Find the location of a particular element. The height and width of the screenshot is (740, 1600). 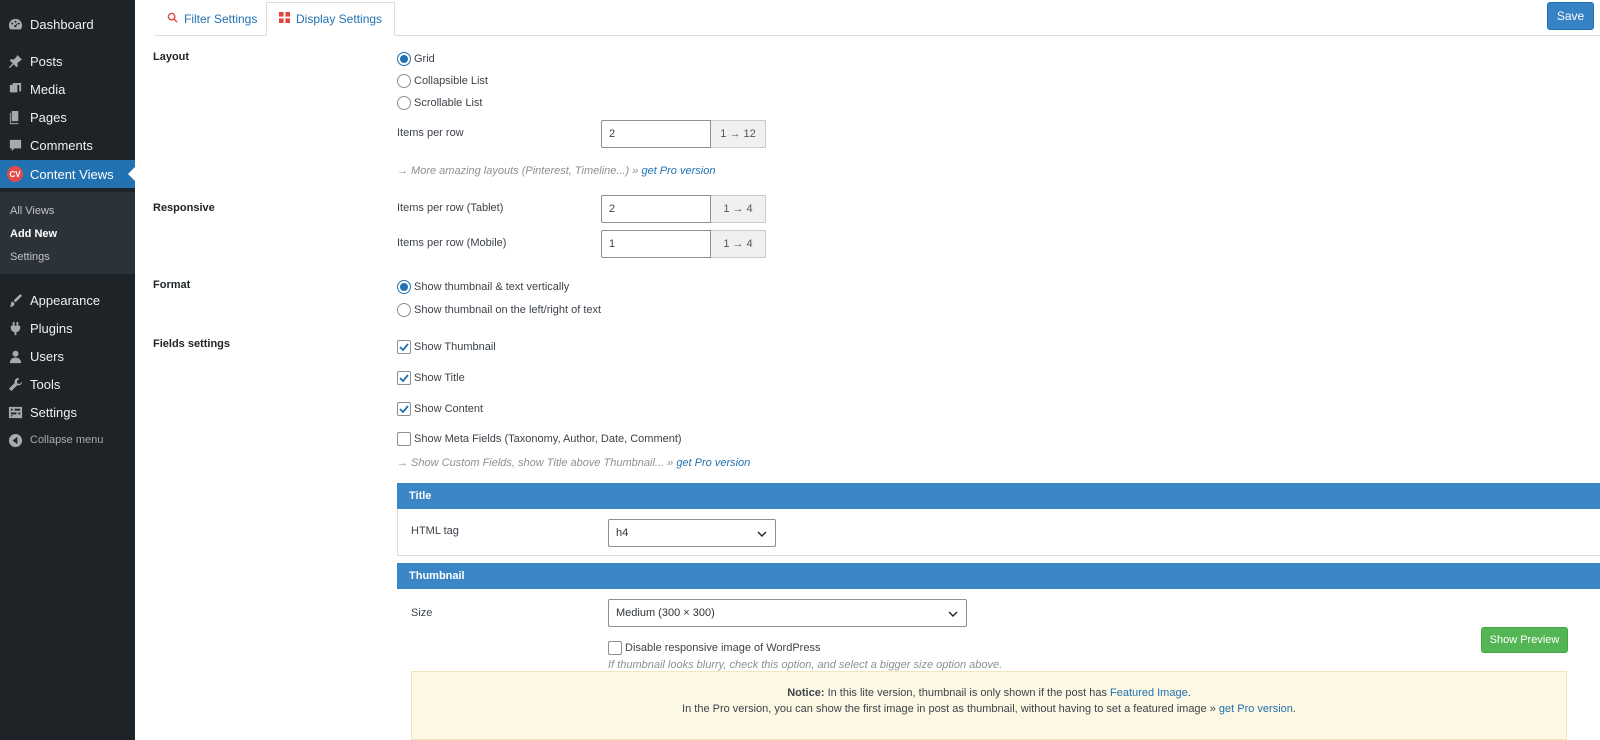

collapse-menu-button: Collapse menu is located at coordinates (67, 440).